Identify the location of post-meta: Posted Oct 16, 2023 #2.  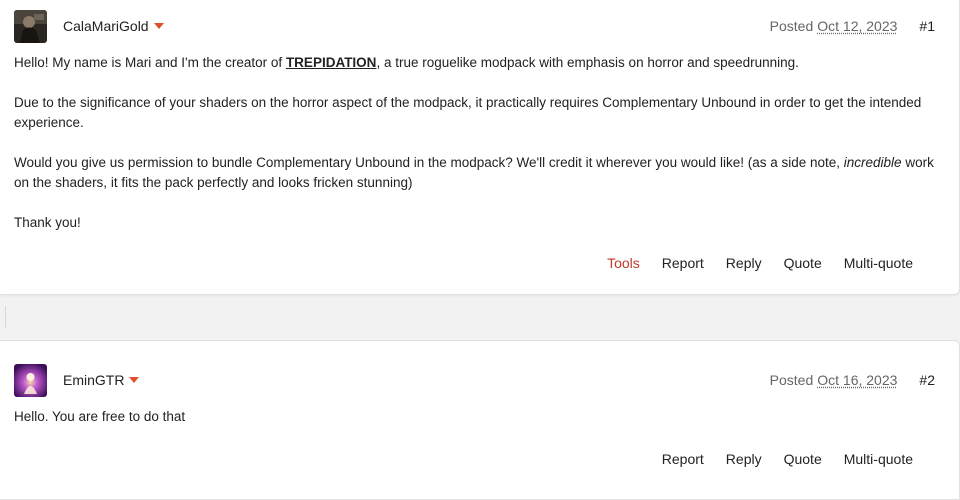
(852, 380).